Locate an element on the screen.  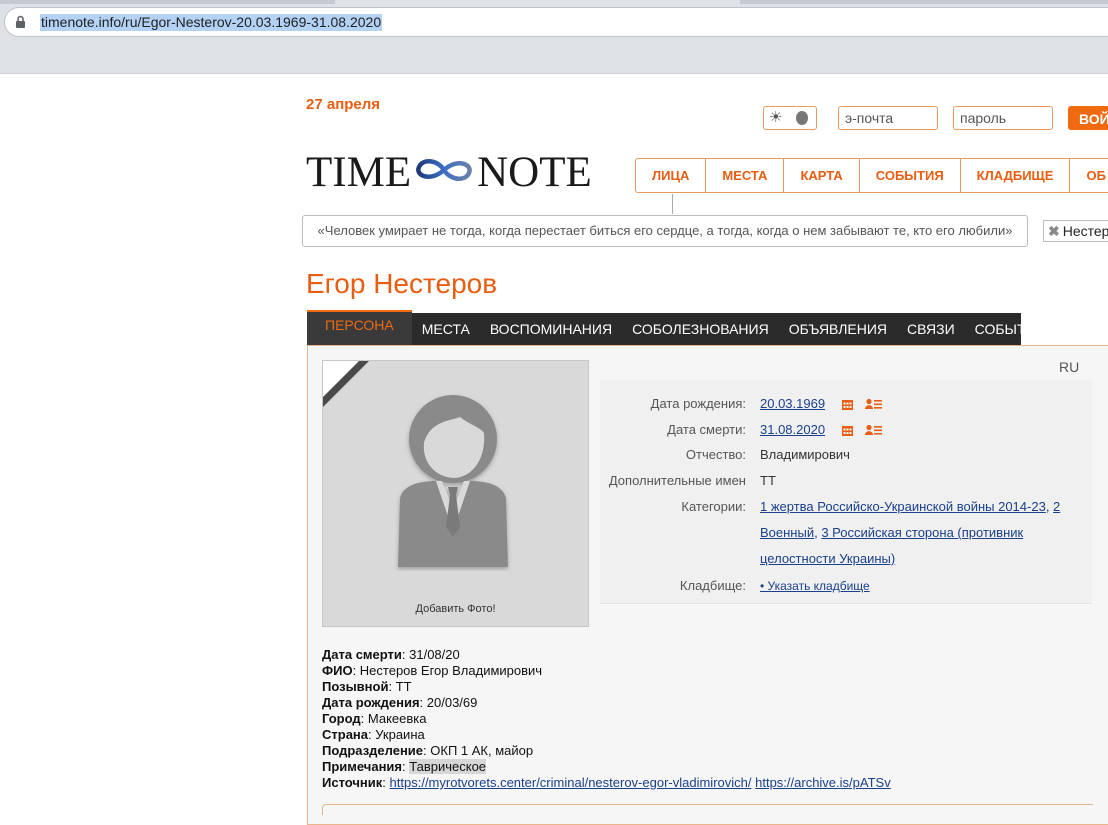
death-label: Дата смерти: is located at coordinates (706, 429).